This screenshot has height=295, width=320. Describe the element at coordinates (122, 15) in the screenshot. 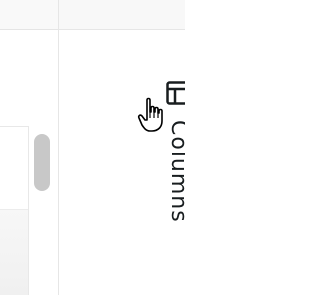

I see `side-bar-header` at that location.